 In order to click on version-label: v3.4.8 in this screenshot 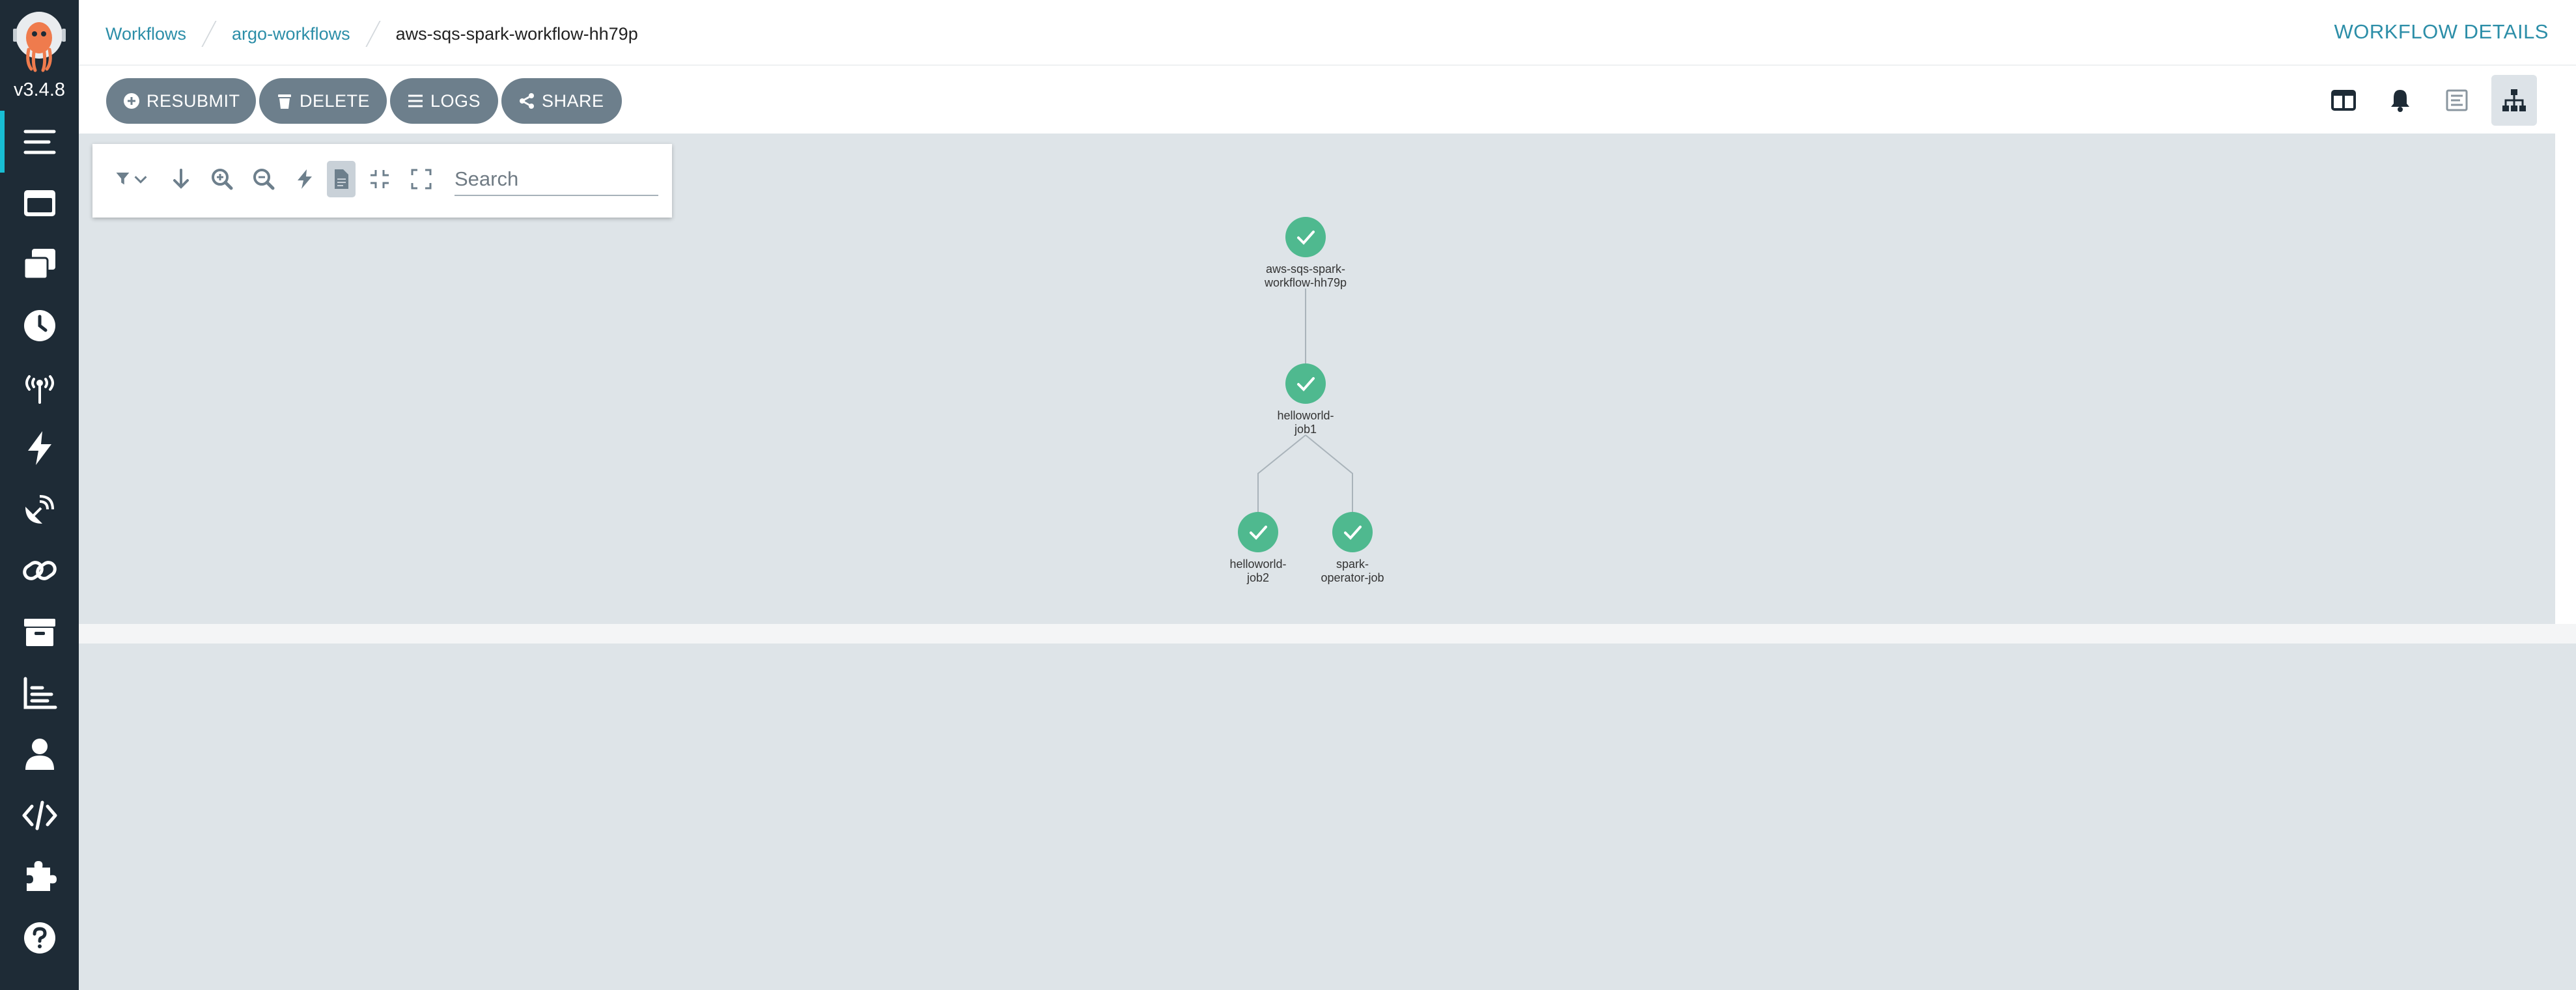, I will do `click(40, 89)`.